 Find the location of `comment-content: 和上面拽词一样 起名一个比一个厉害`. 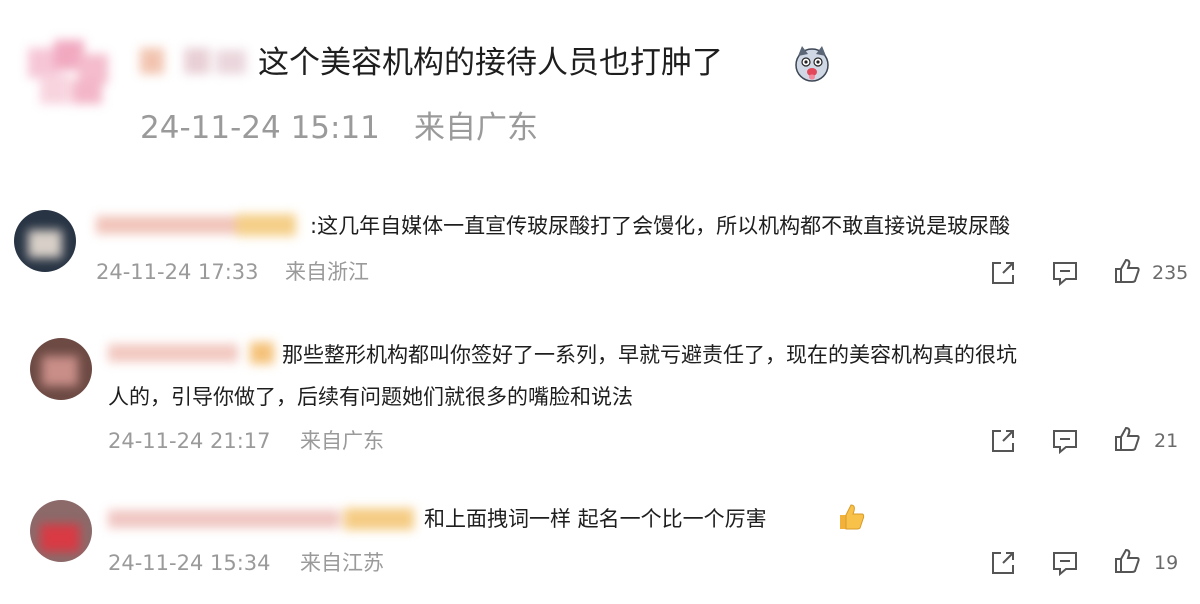

comment-content: 和上面拽词一样 起名一个比一个厉害 is located at coordinates (595, 519).